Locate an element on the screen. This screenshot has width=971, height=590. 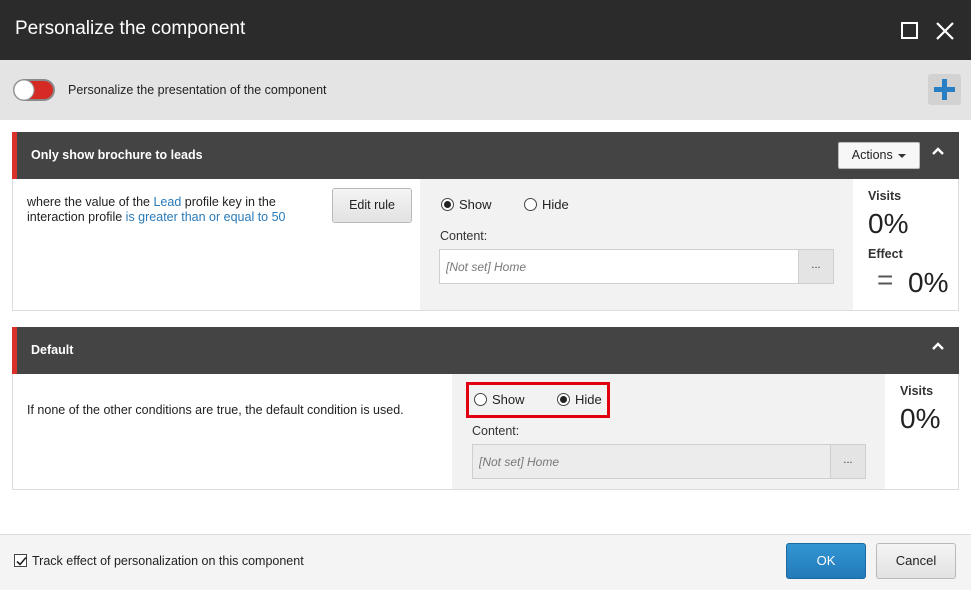
ok-button: OK is located at coordinates (826, 561).